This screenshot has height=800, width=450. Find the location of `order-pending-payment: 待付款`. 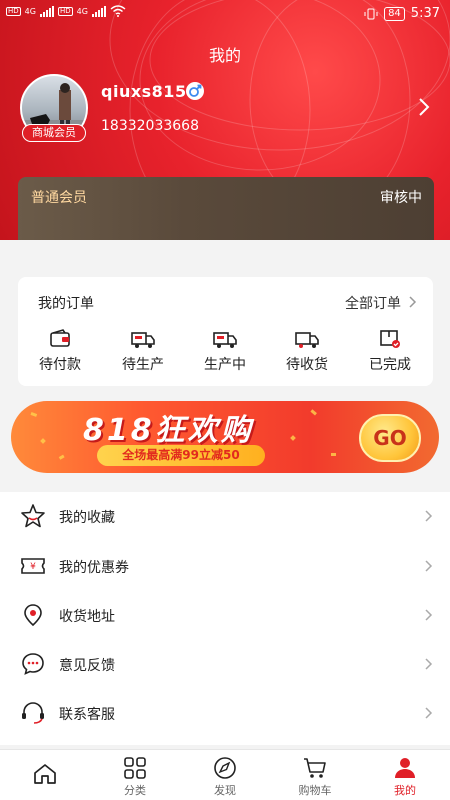

order-pending-payment: 待付款 is located at coordinates (60, 351).